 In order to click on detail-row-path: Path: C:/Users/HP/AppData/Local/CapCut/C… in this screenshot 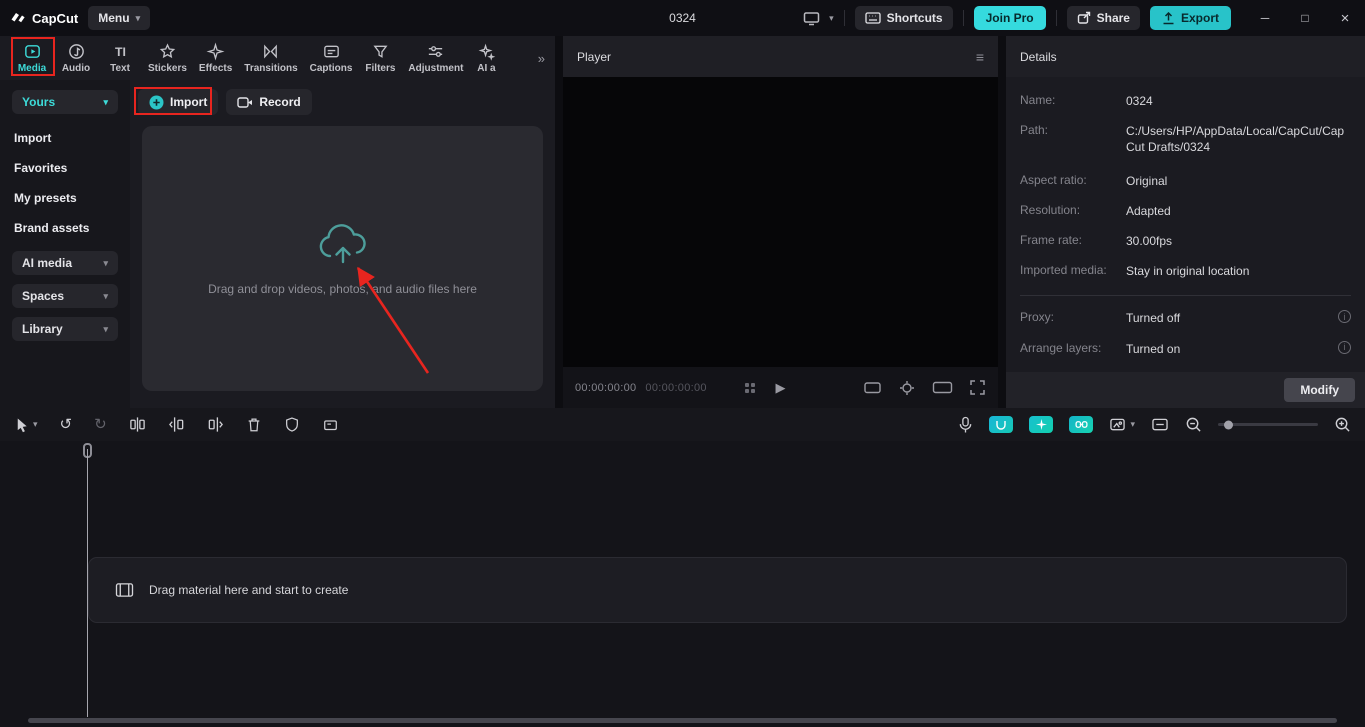, I will do `click(1185, 139)`.